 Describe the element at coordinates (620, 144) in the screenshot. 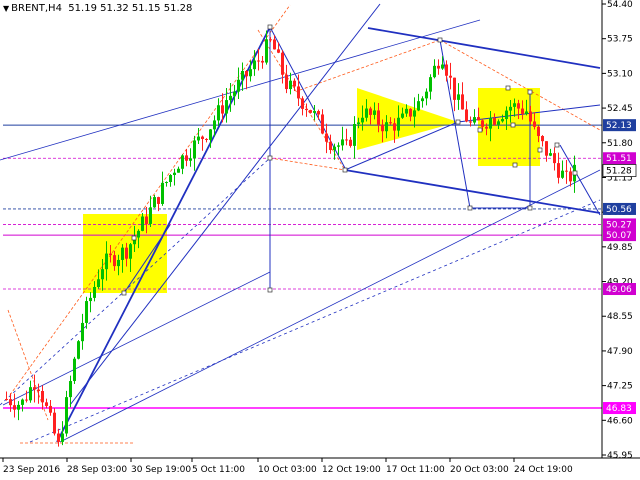

I see `price-tick-label: 51.80` at that location.